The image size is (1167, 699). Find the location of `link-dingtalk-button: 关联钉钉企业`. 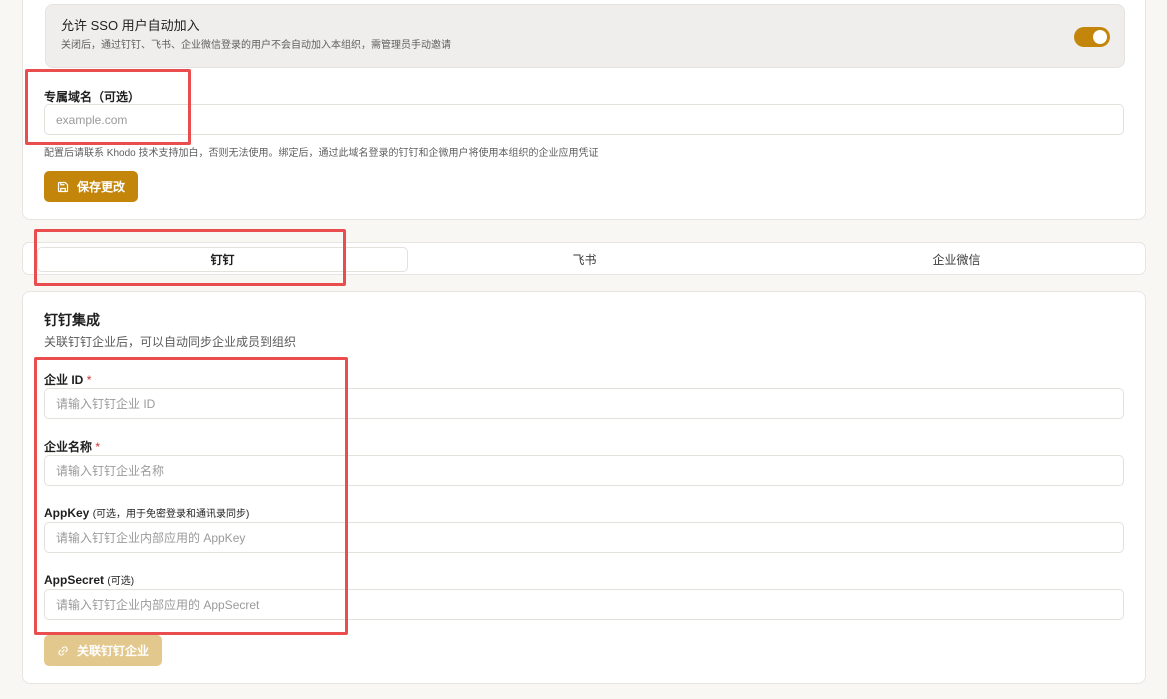

link-dingtalk-button: 关联钉钉企业 is located at coordinates (103, 650).